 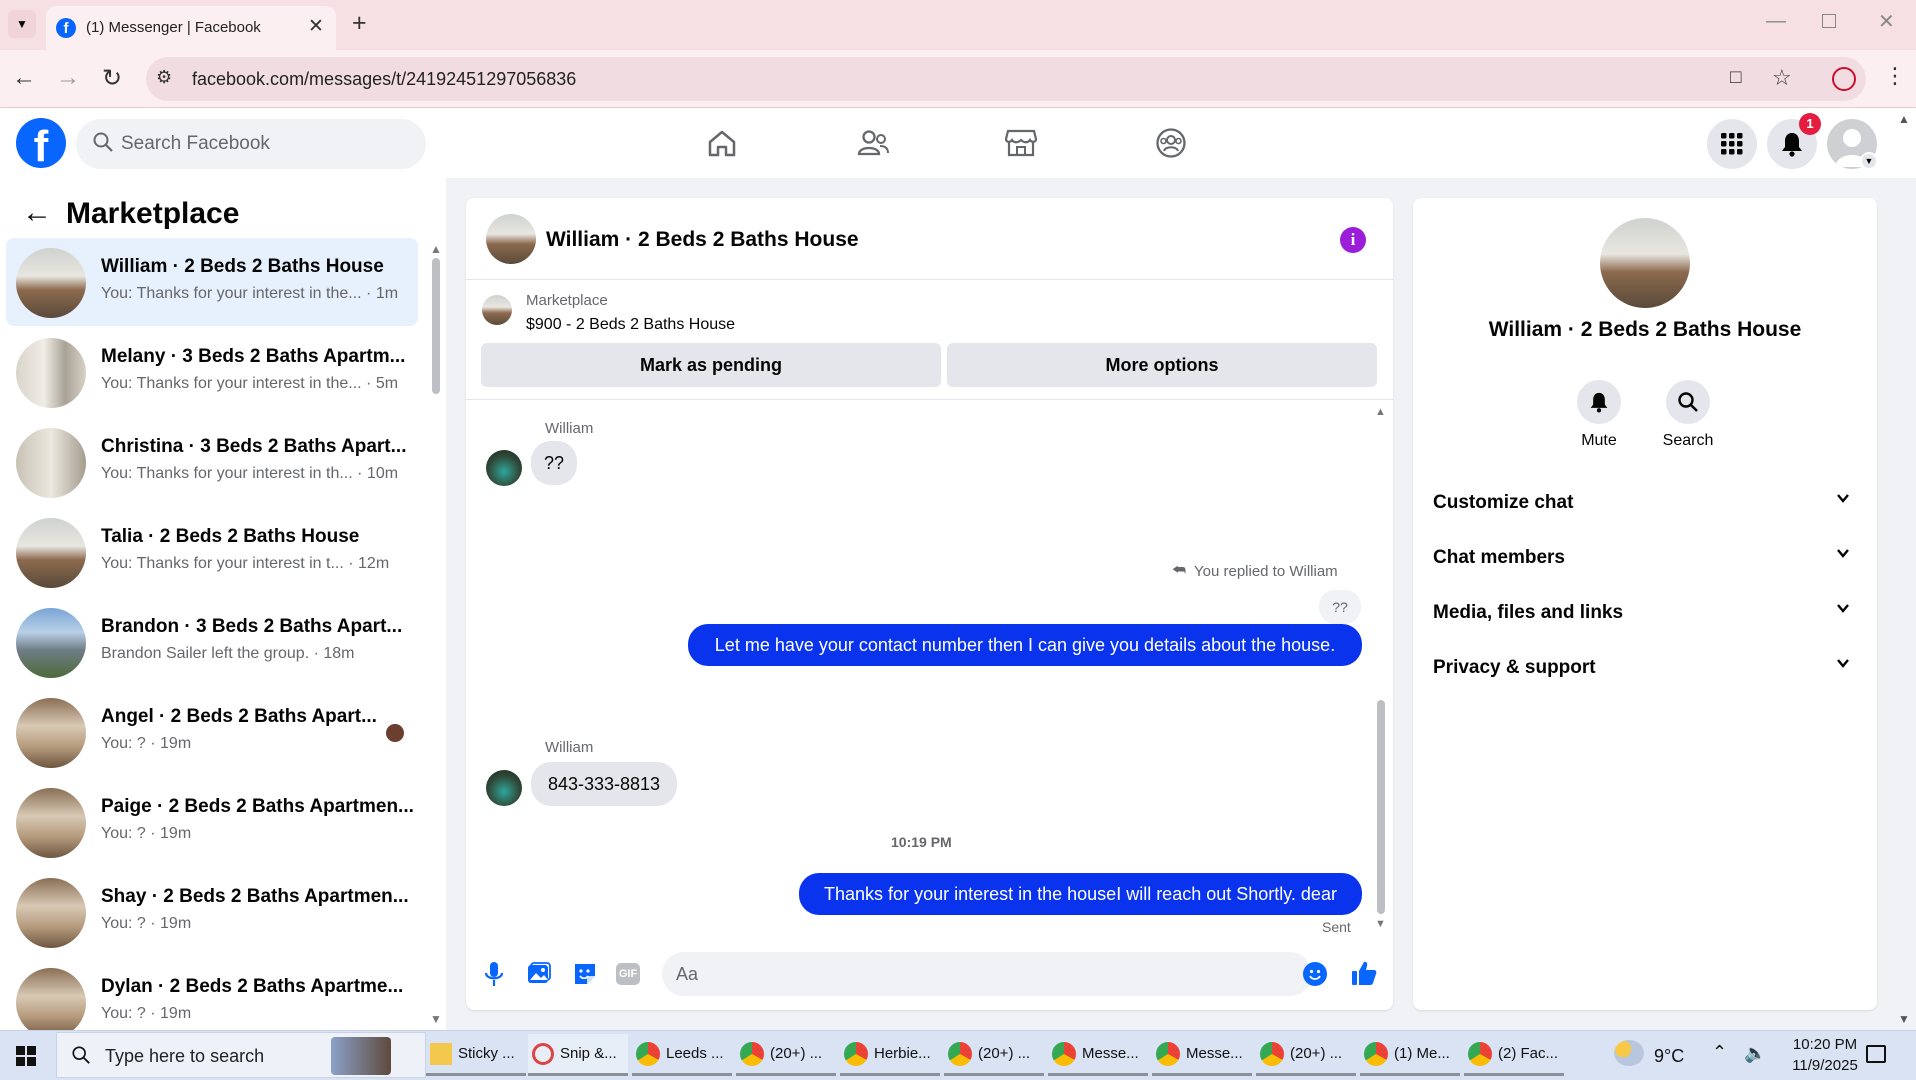 I want to click on sticker-icon, so click(x=585, y=976).